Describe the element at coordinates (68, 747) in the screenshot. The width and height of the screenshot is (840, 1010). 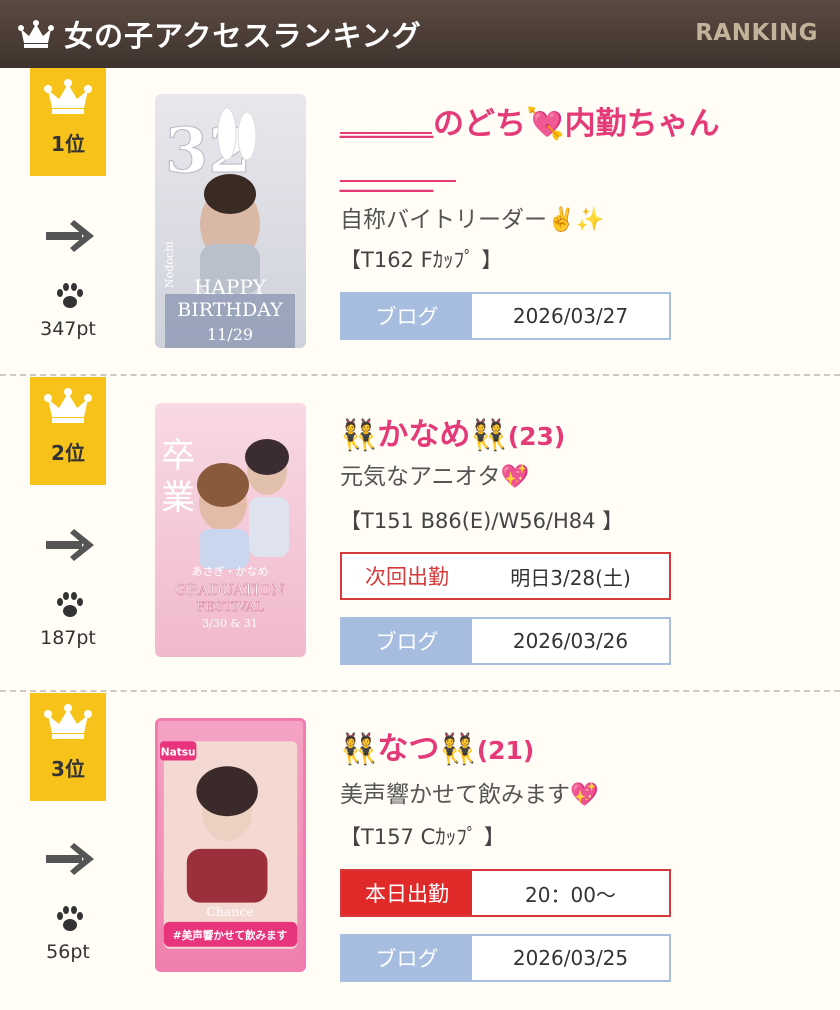
I see `rank-badge: 3位` at that location.